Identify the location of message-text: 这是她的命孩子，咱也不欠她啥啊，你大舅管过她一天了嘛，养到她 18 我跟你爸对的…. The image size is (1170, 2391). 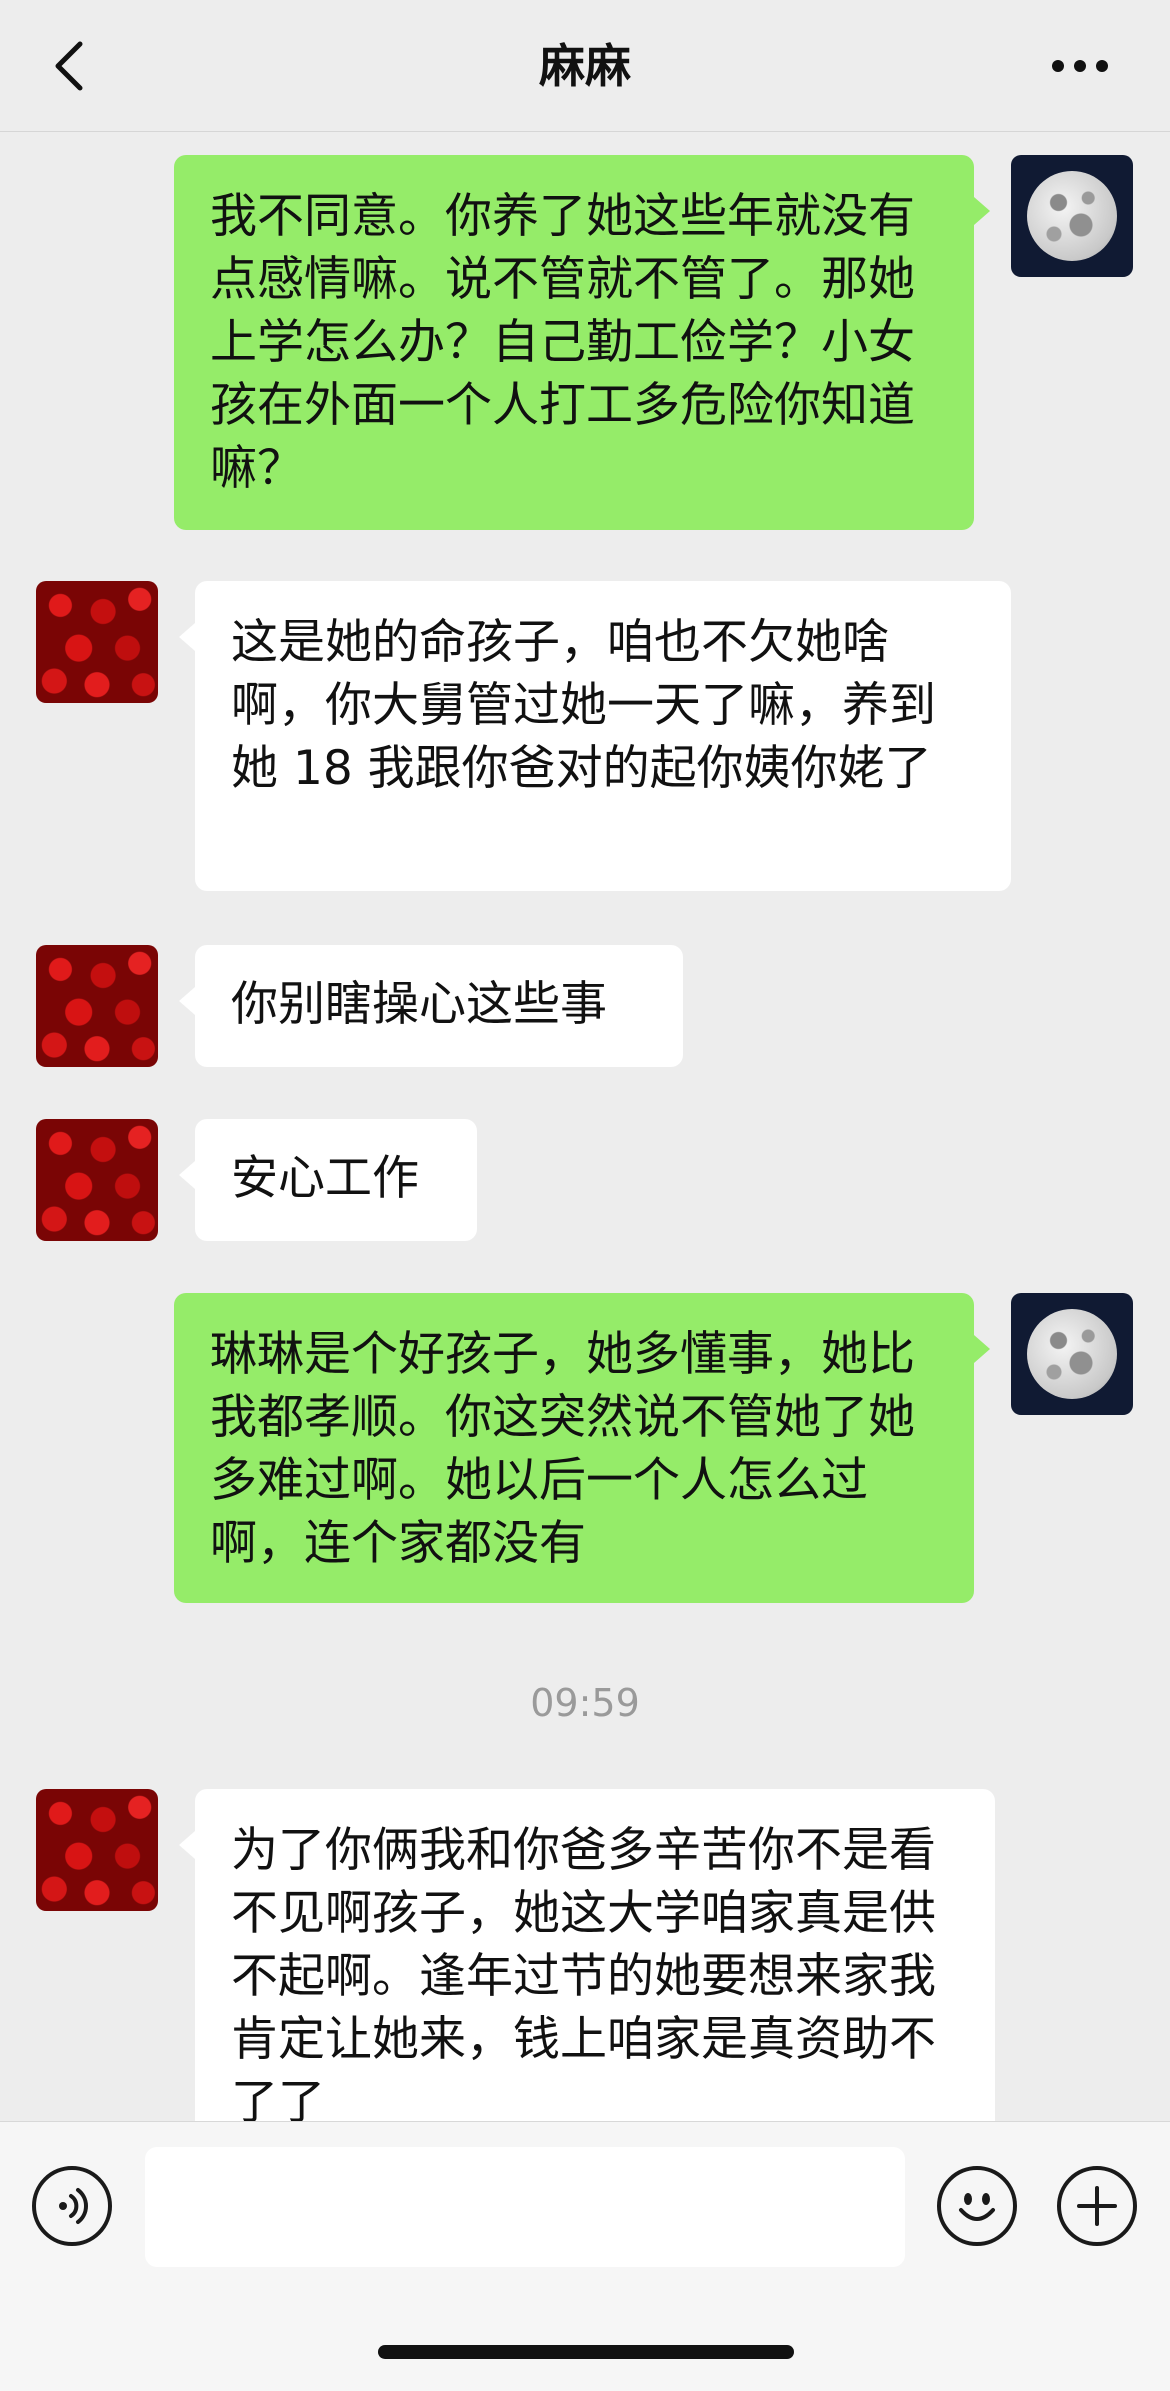
(583, 705).